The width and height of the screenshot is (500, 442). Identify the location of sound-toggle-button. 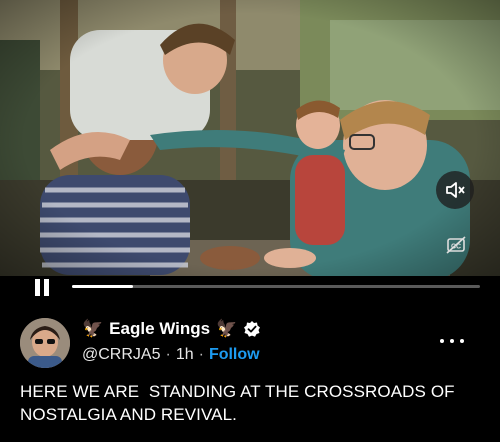
(455, 190).